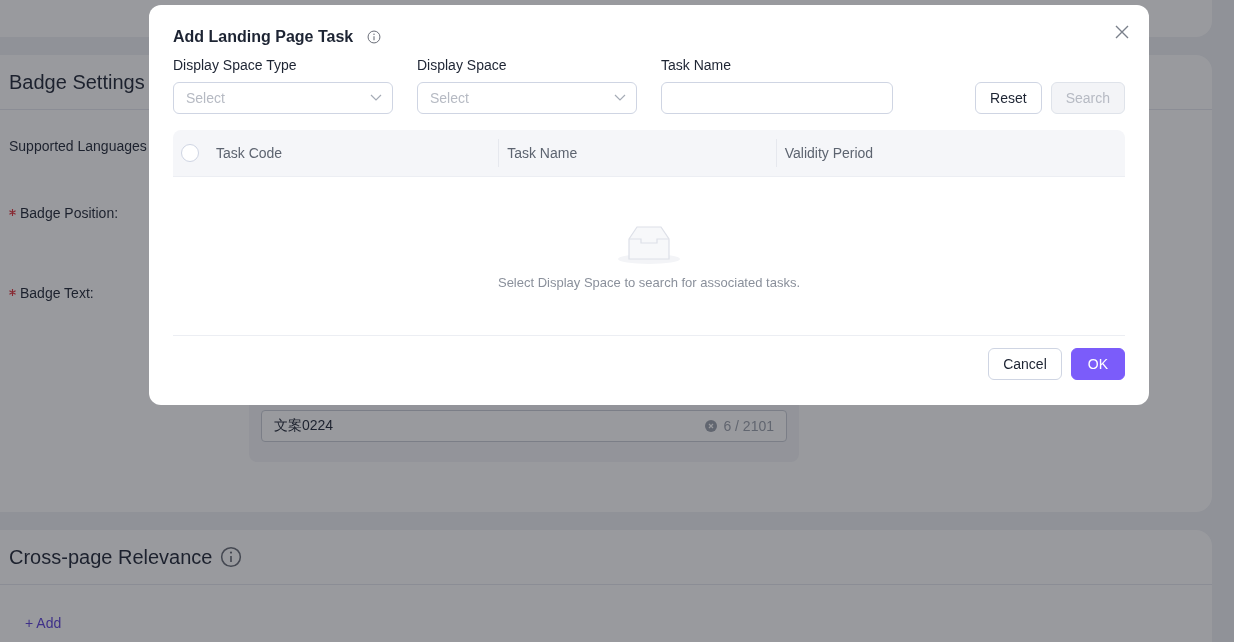 This screenshot has width=1234, height=642. I want to click on field-label: Display Space Type, so click(235, 65).